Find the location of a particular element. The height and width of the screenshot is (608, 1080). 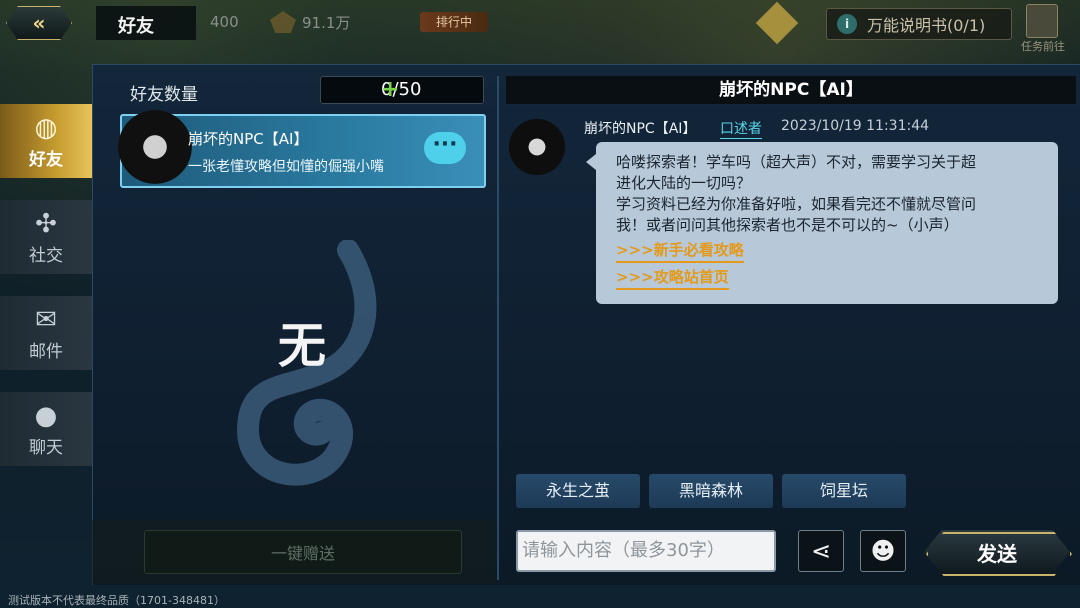

back-button: « is located at coordinates (39, 23).